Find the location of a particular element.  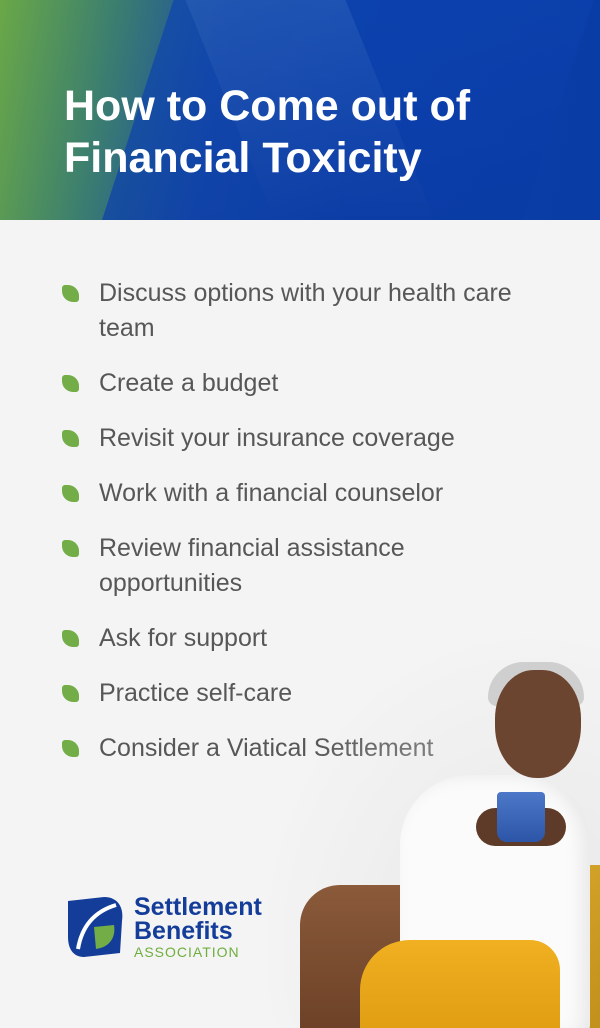

list-item: Revisit your insurance coverage is located at coordinates (302, 438).